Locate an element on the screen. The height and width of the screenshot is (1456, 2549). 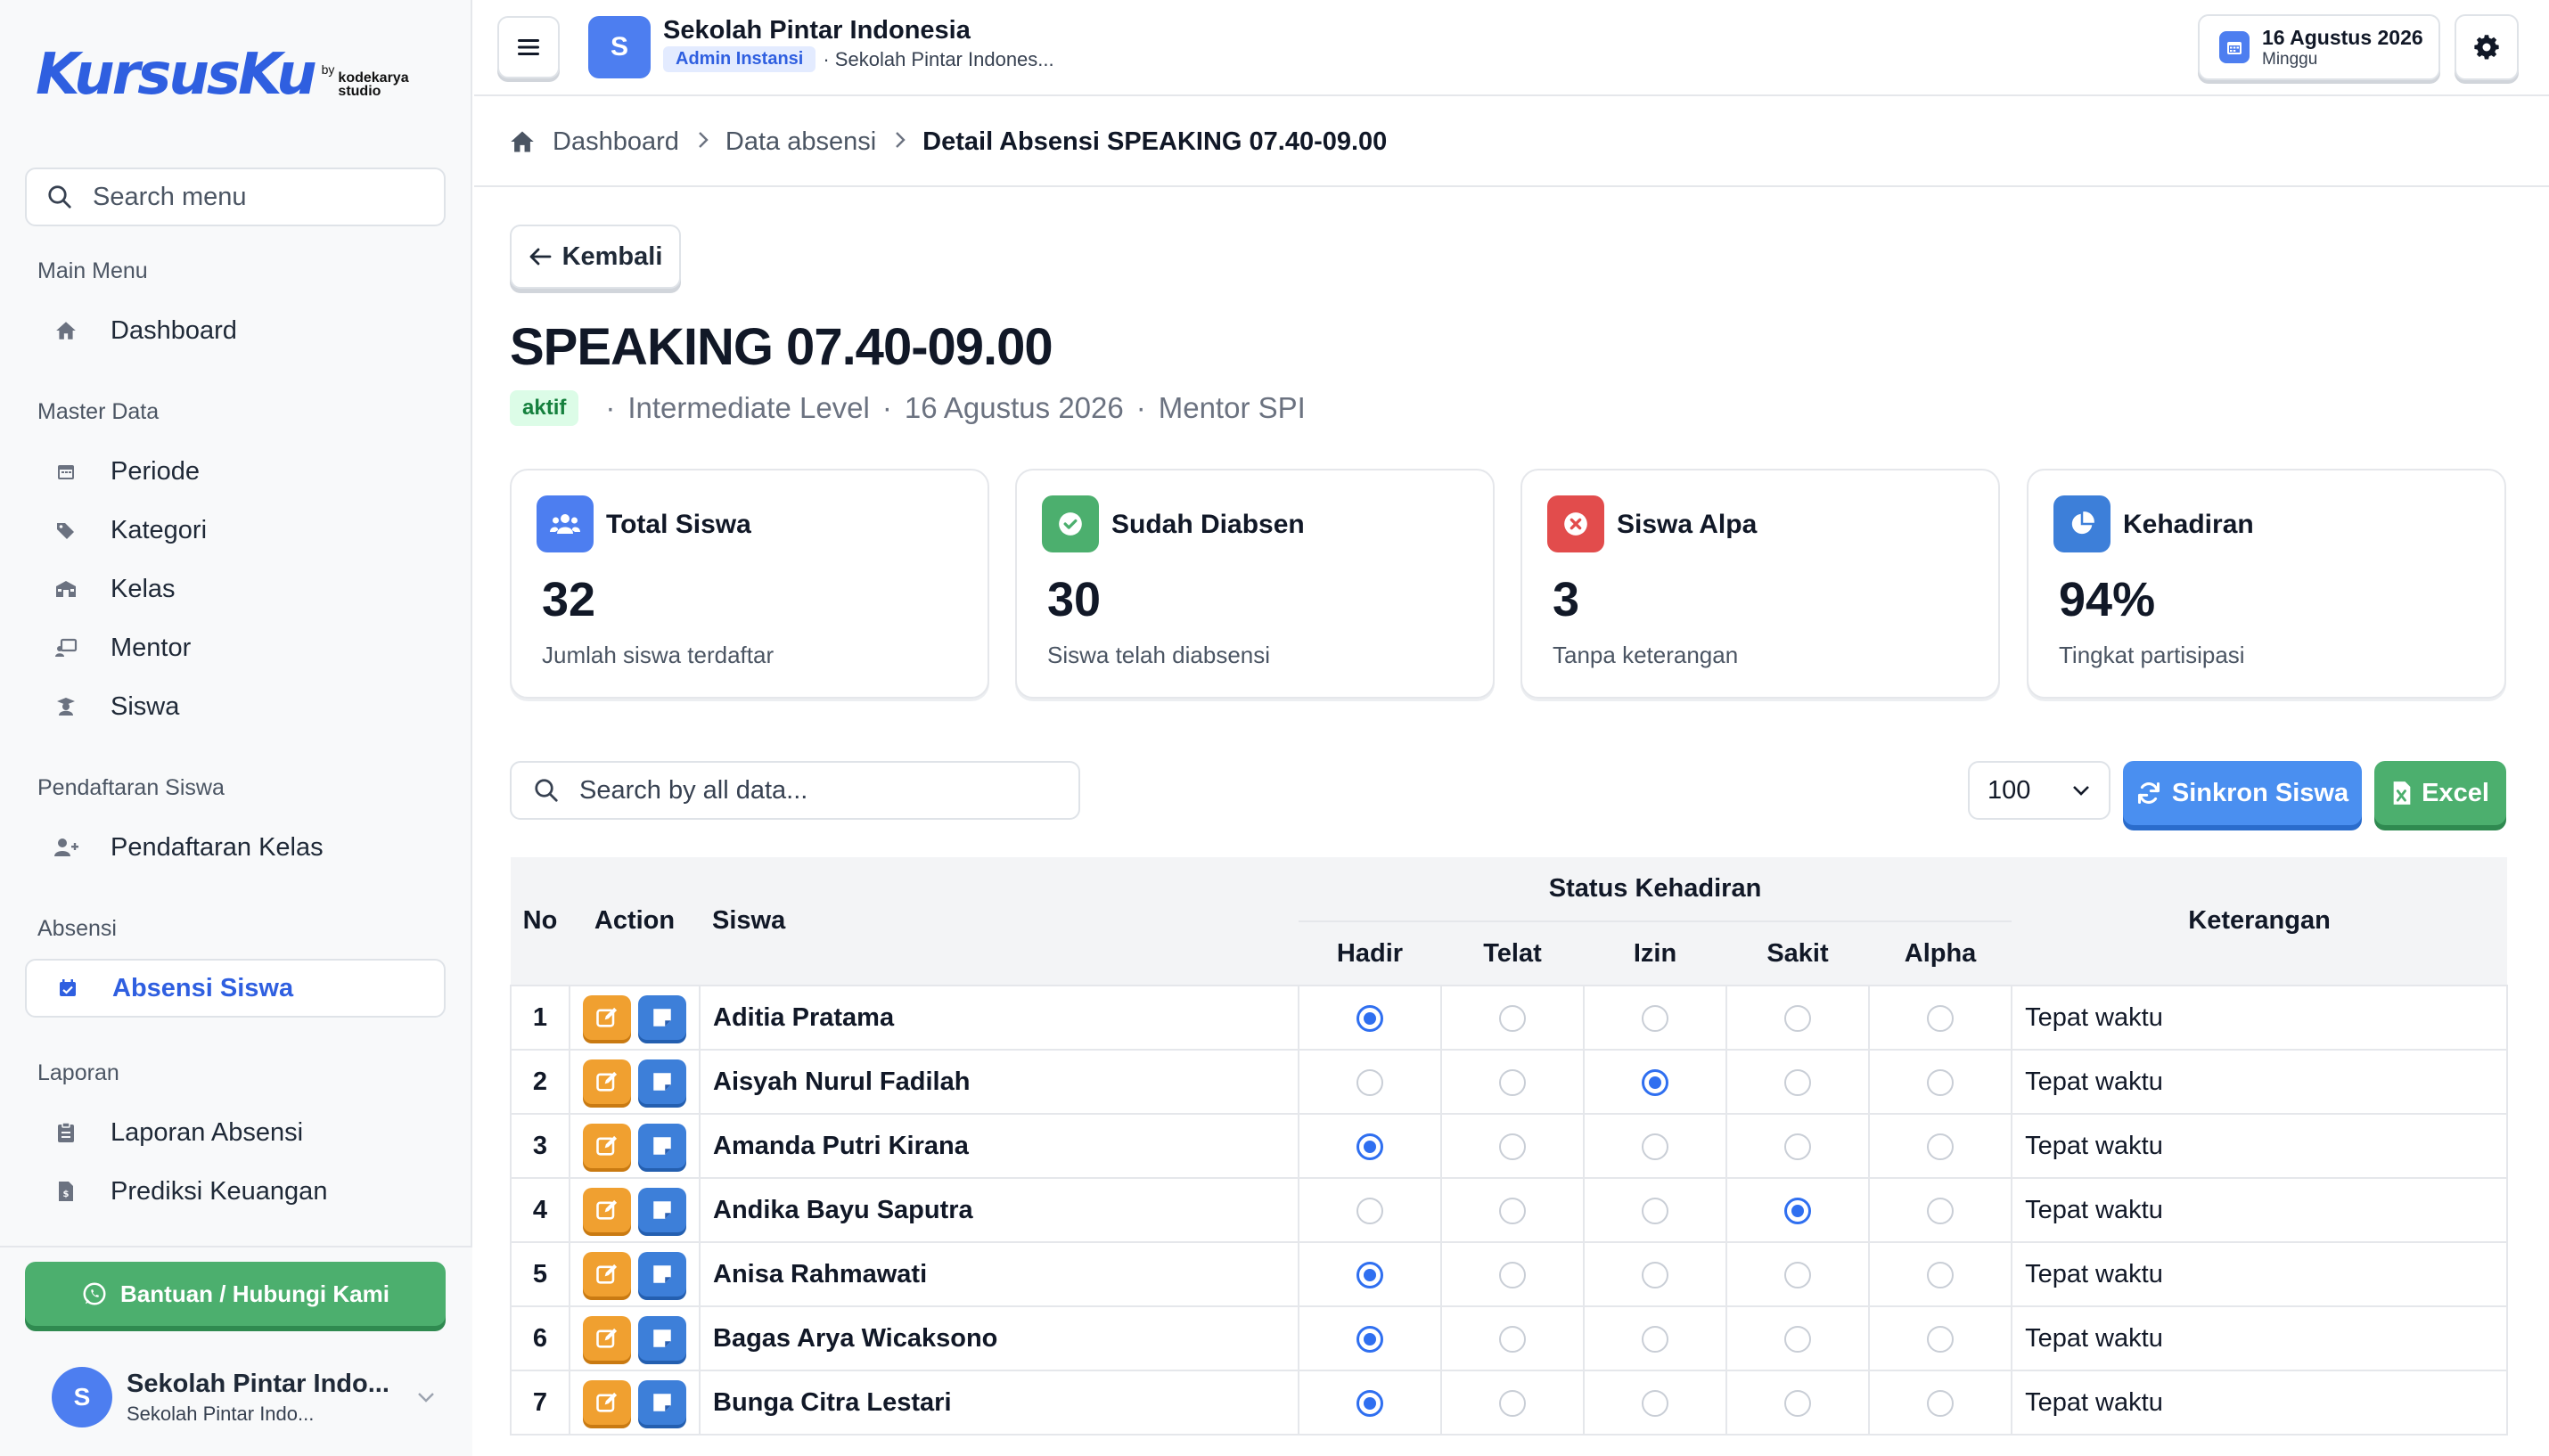
search-menu-input: Search menu is located at coordinates (235, 197).